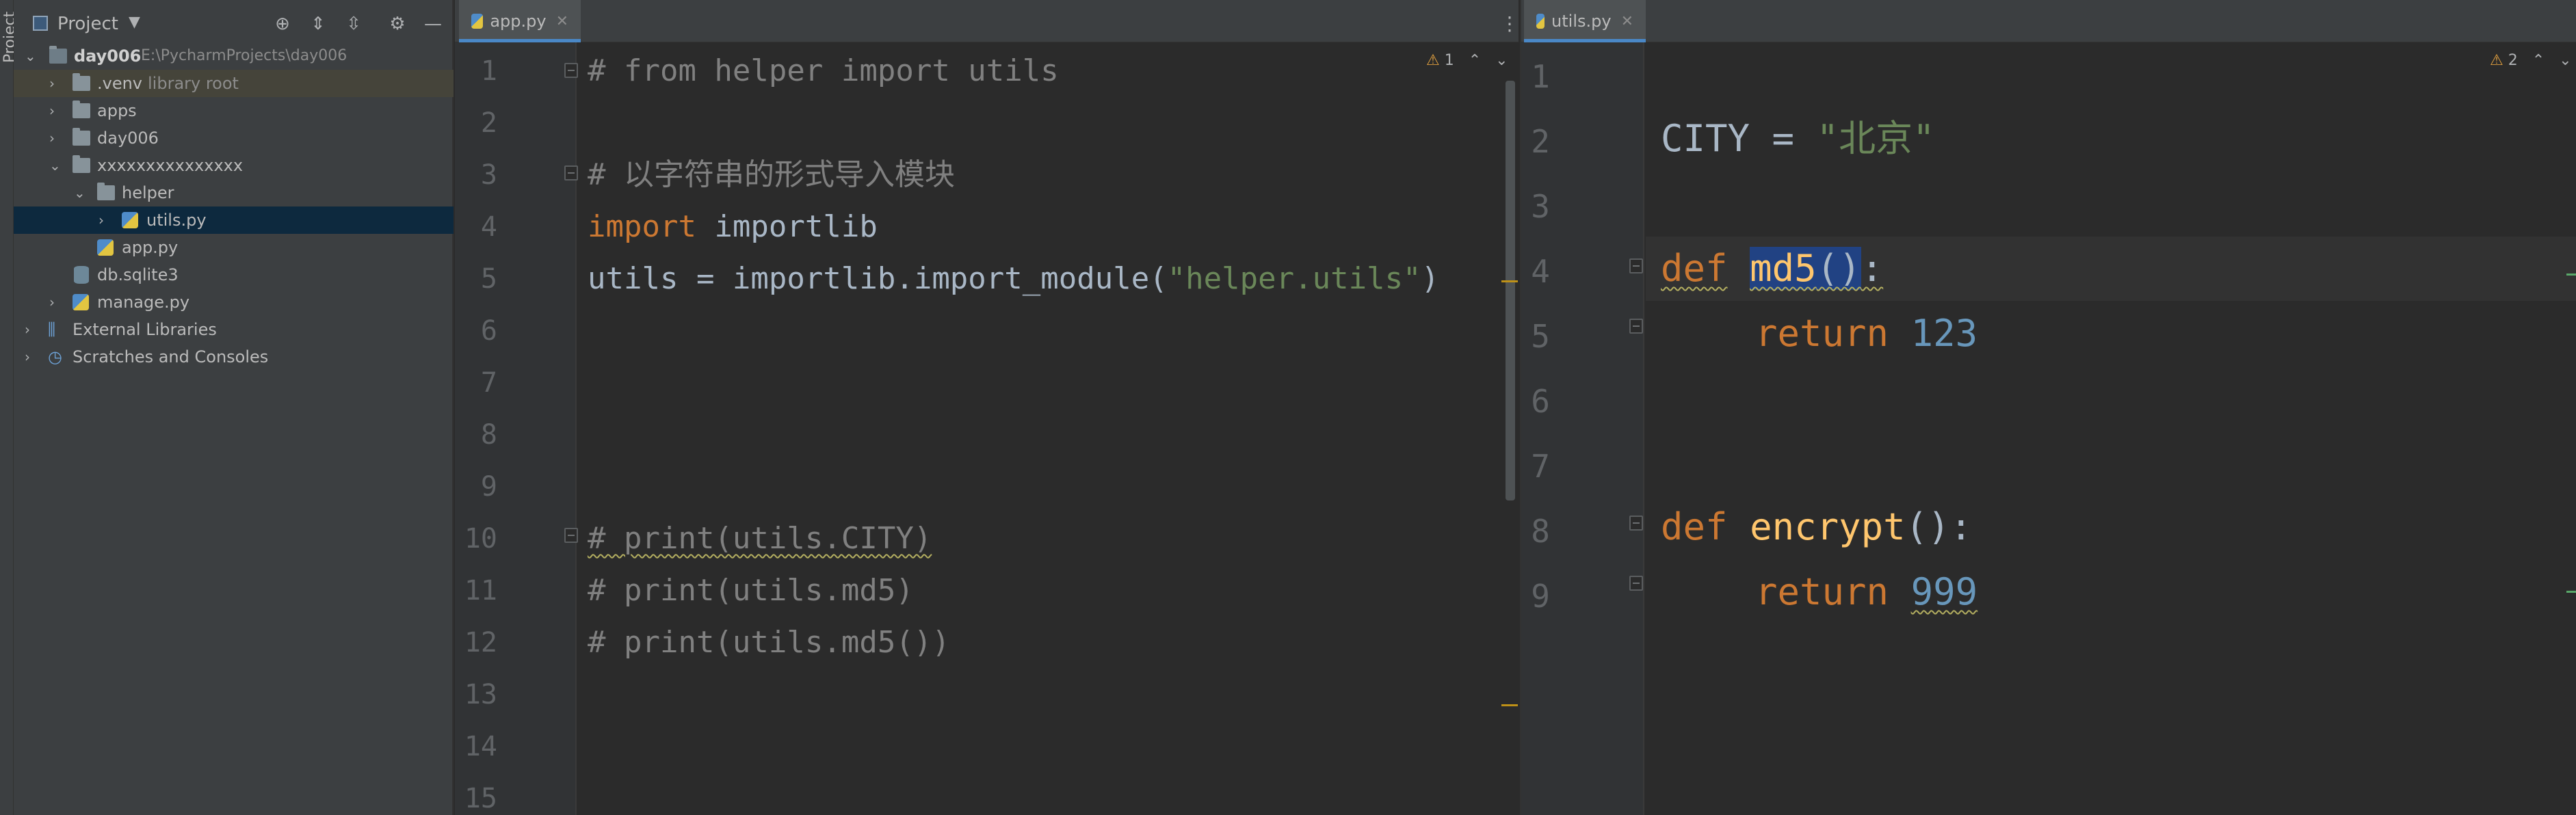  What do you see at coordinates (234, 302) in the screenshot?
I see `tree-item-manage-py: › manage.py` at bounding box center [234, 302].